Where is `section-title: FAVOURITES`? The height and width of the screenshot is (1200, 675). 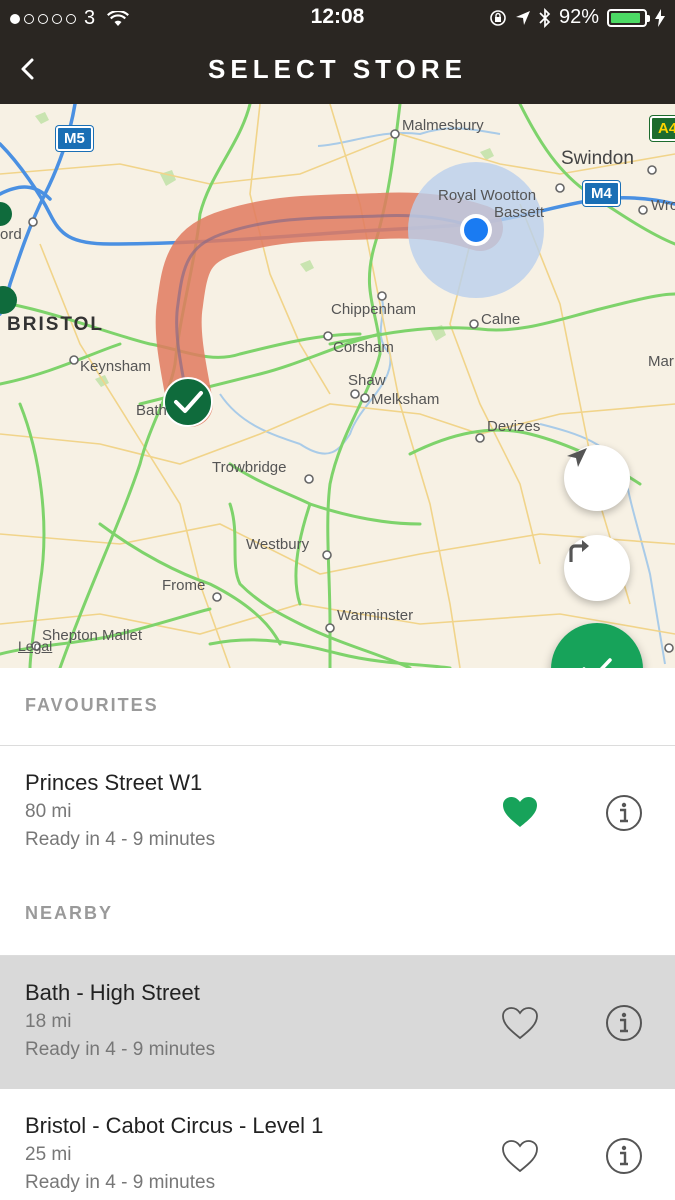 section-title: FAVOURITES is located at coordinates (92, 705).